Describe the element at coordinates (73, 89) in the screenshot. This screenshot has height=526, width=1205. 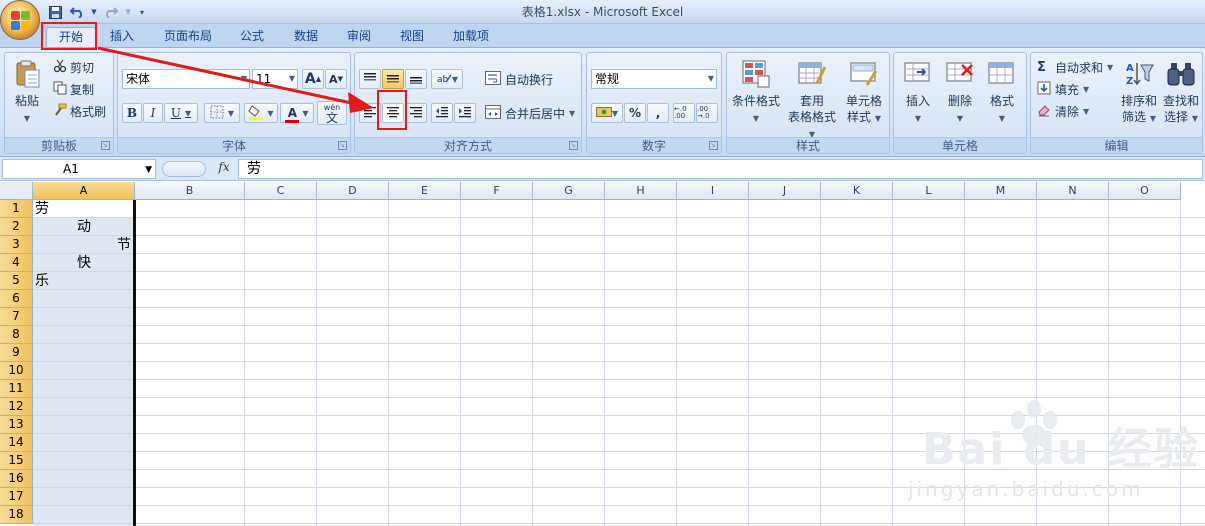
I see `copy-button: 复制` at that location.